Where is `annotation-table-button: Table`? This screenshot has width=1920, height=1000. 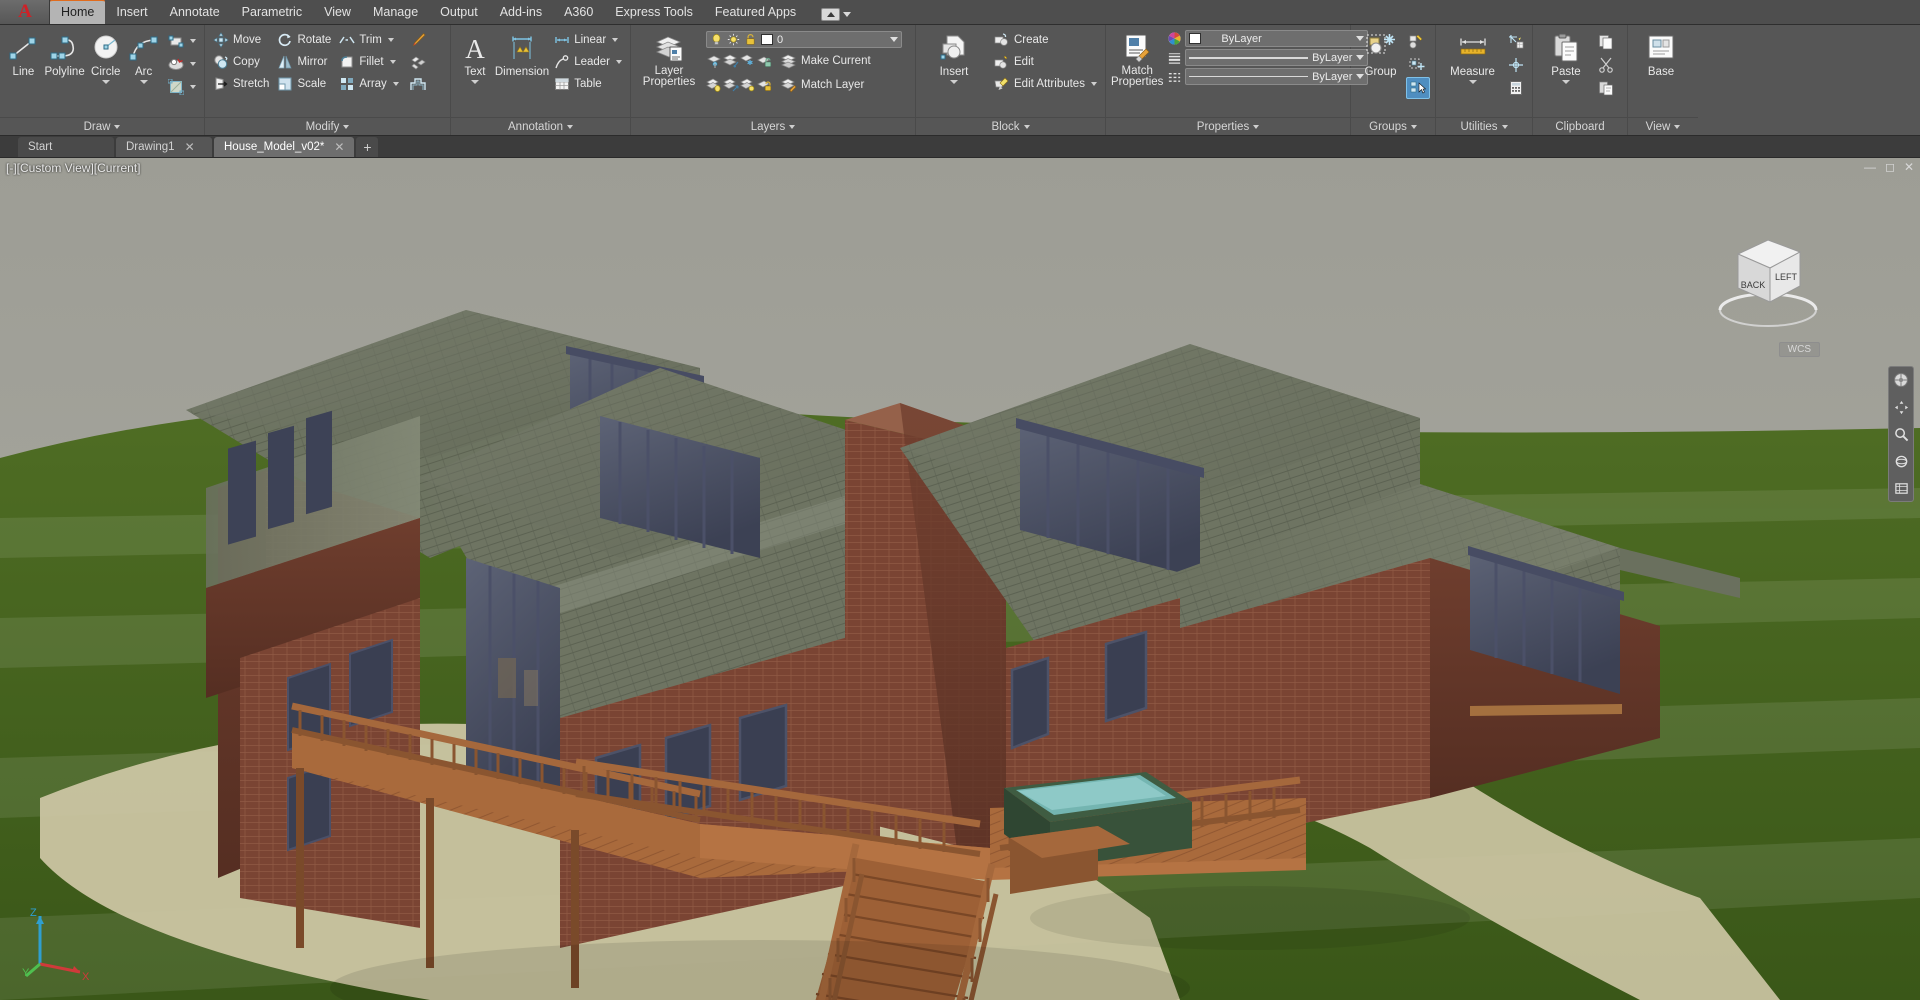 annotation-table-button: Table is located at coordinates (588, 84).